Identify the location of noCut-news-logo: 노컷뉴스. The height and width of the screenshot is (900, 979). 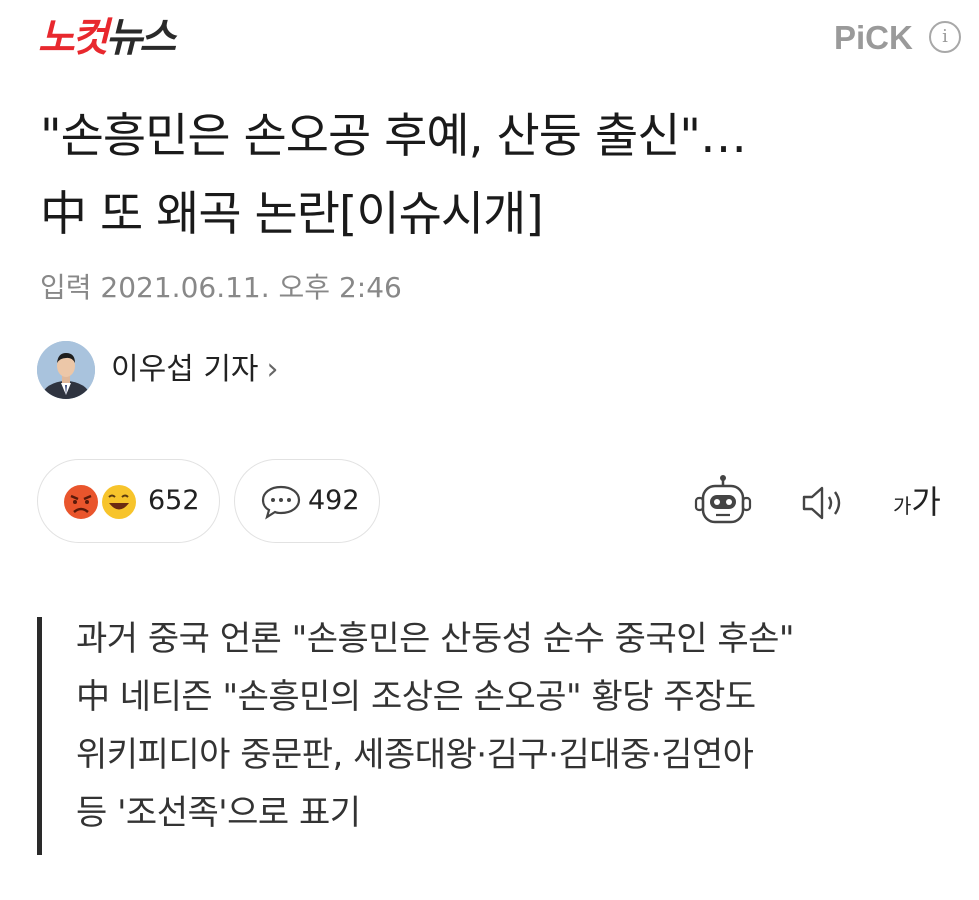
(107, 38).